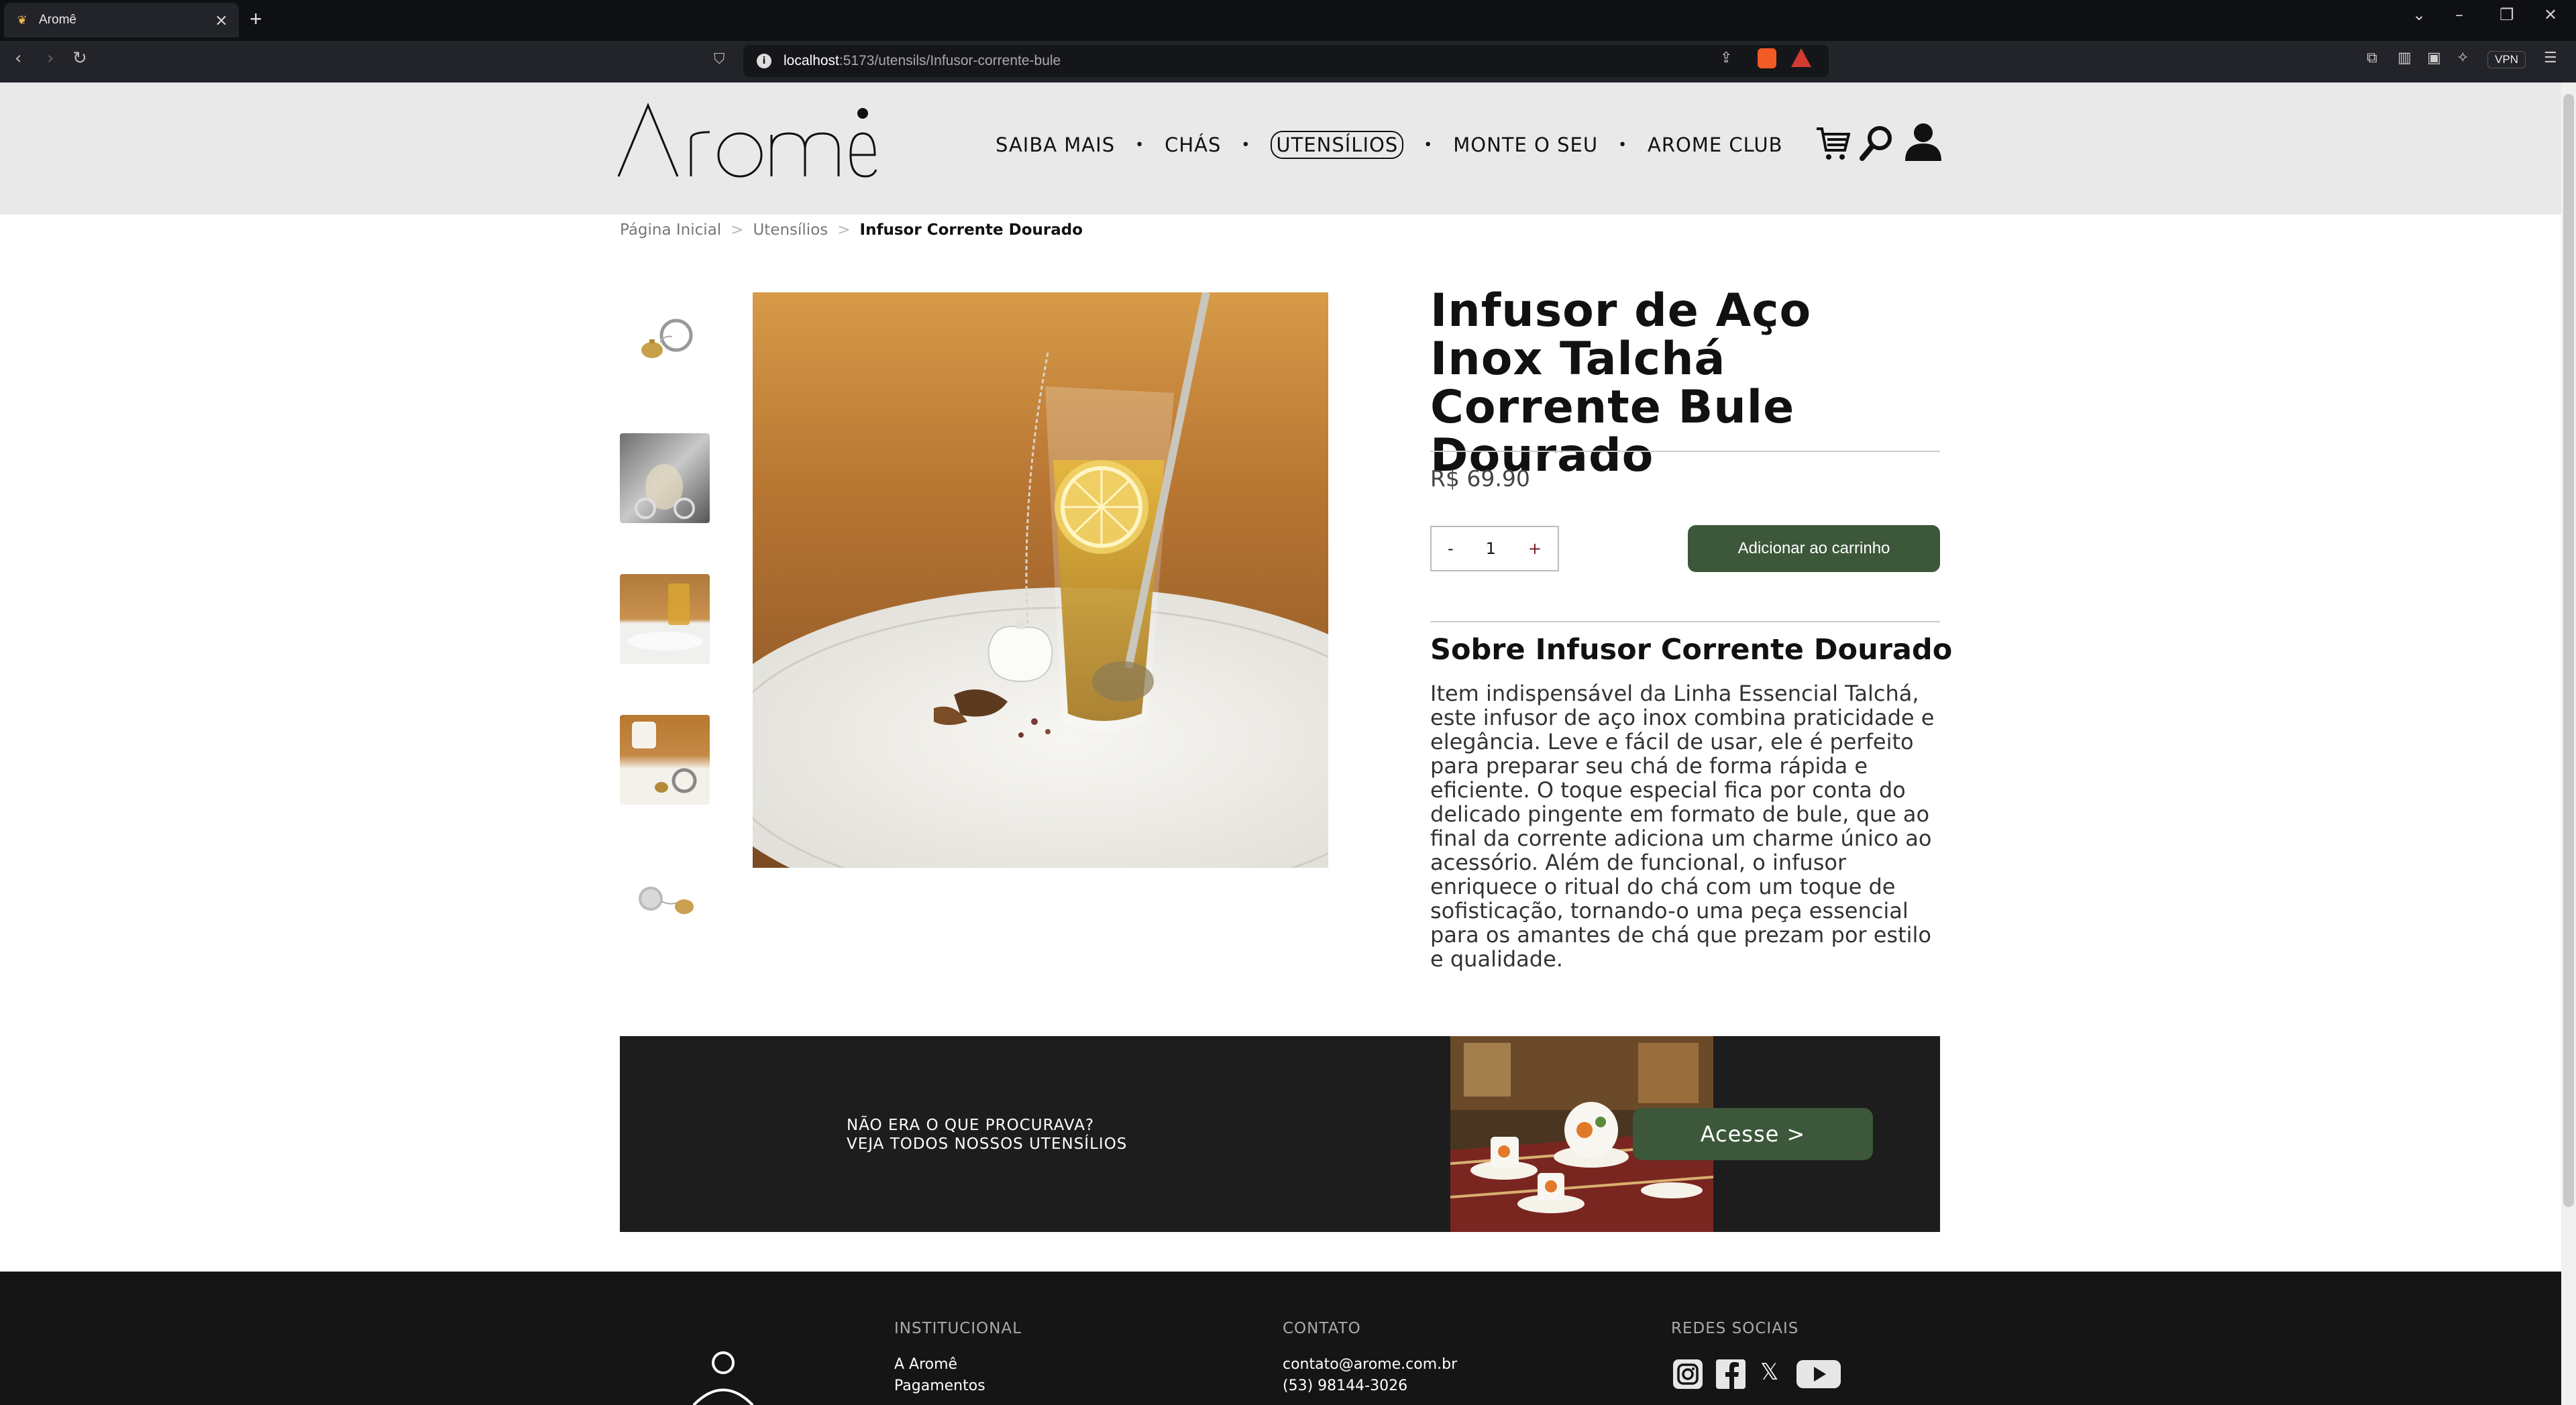 The height and width of the screenshot is (1405, 2576). I want to click on x-twitter-icon: 𝕏, so click(1769, 1372).